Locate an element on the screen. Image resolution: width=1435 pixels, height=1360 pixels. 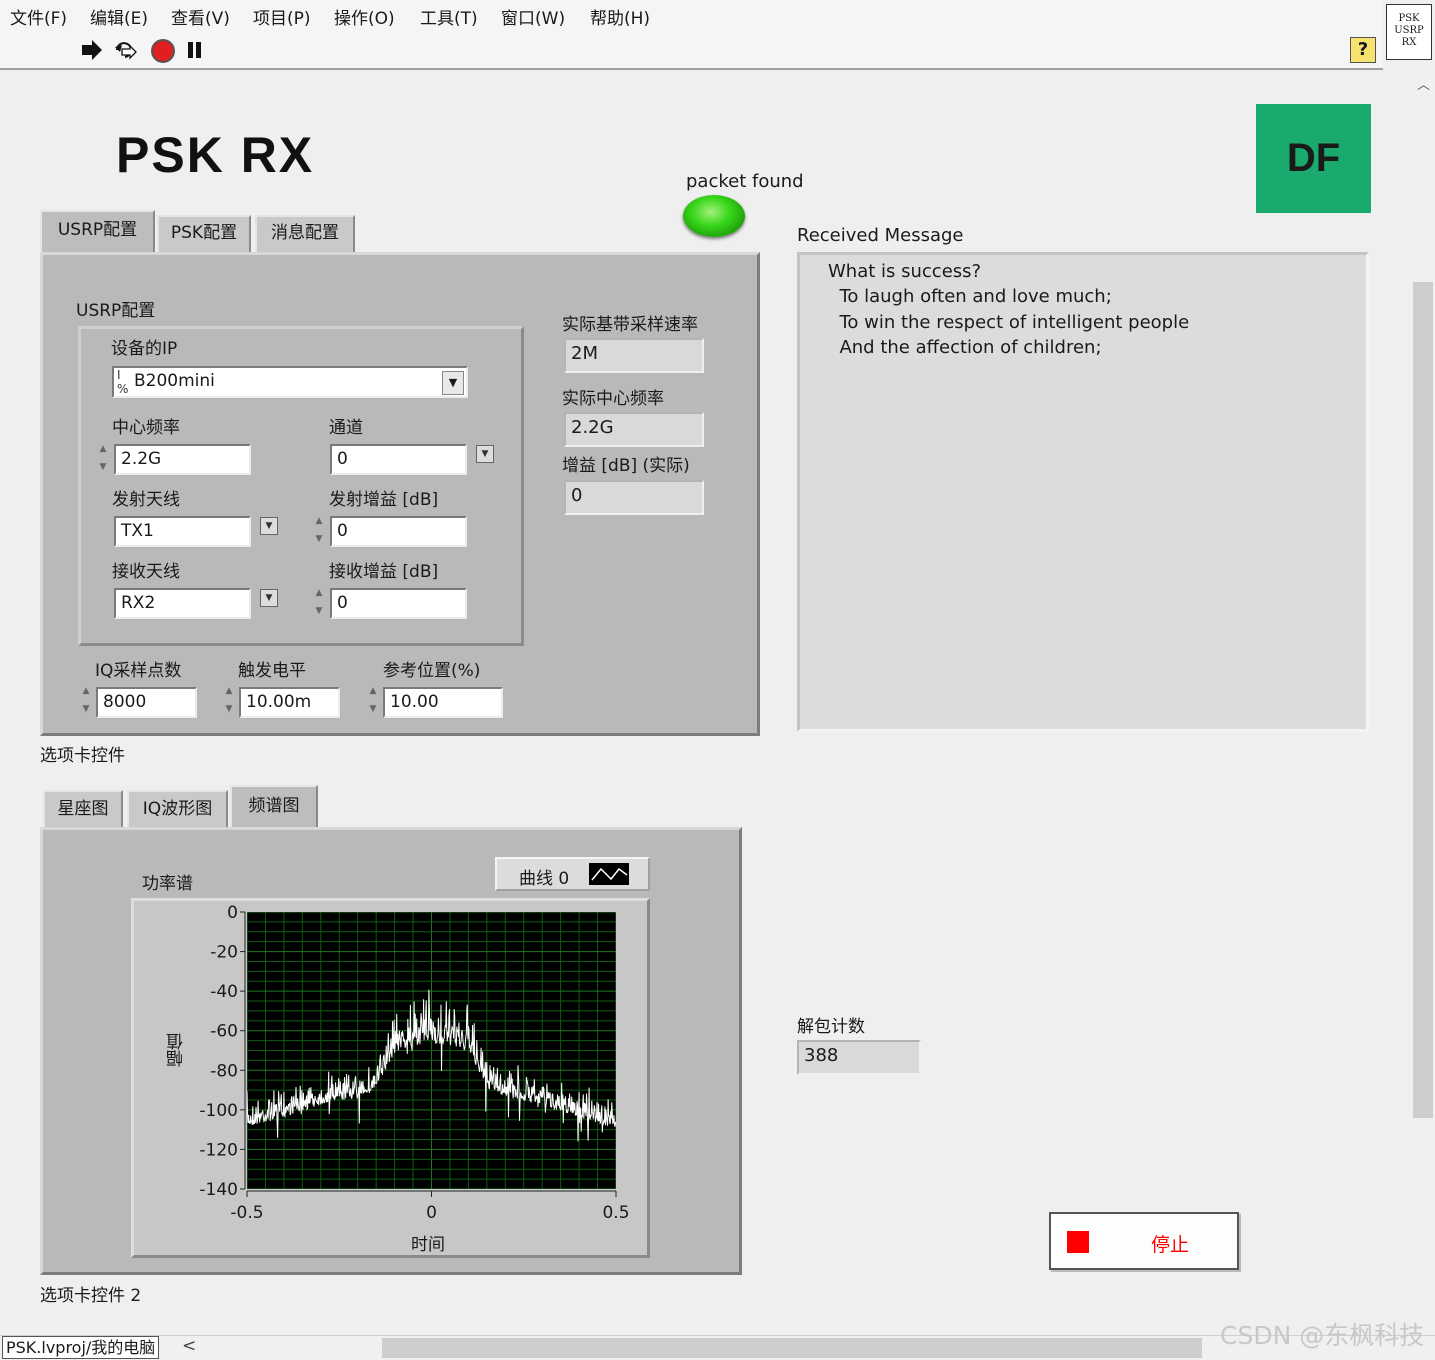
message-line: To win the respect of intelligent people is located at coordinates (1009, 322).